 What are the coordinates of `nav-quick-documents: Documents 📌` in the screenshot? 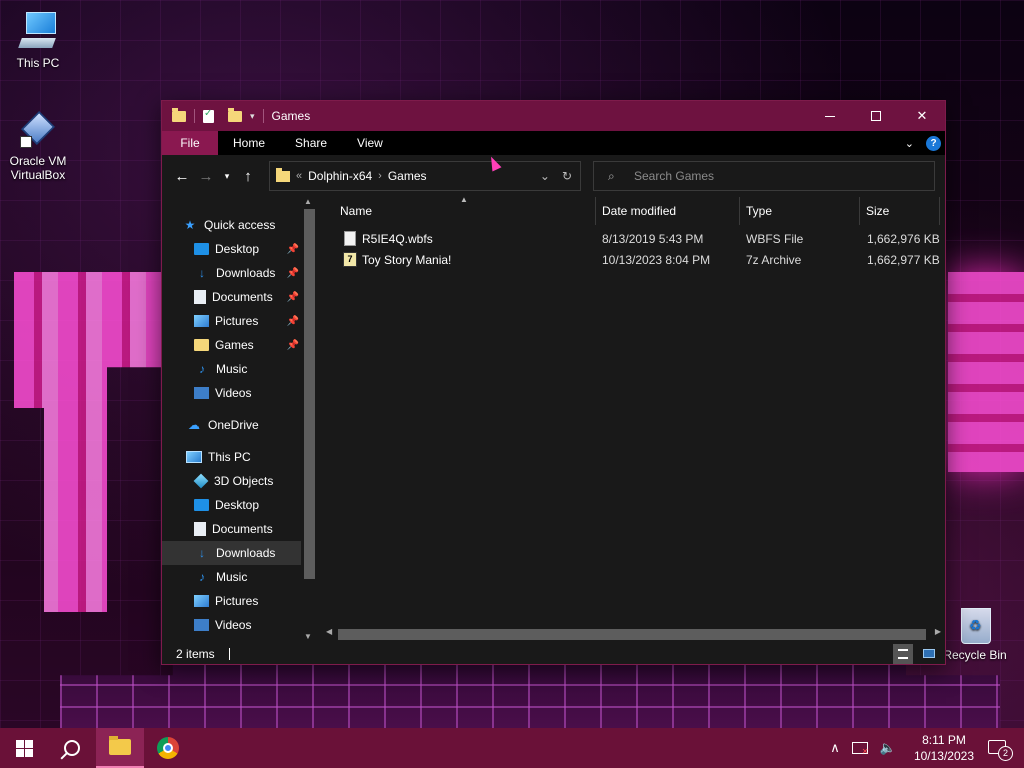 It's located at (231, 297).